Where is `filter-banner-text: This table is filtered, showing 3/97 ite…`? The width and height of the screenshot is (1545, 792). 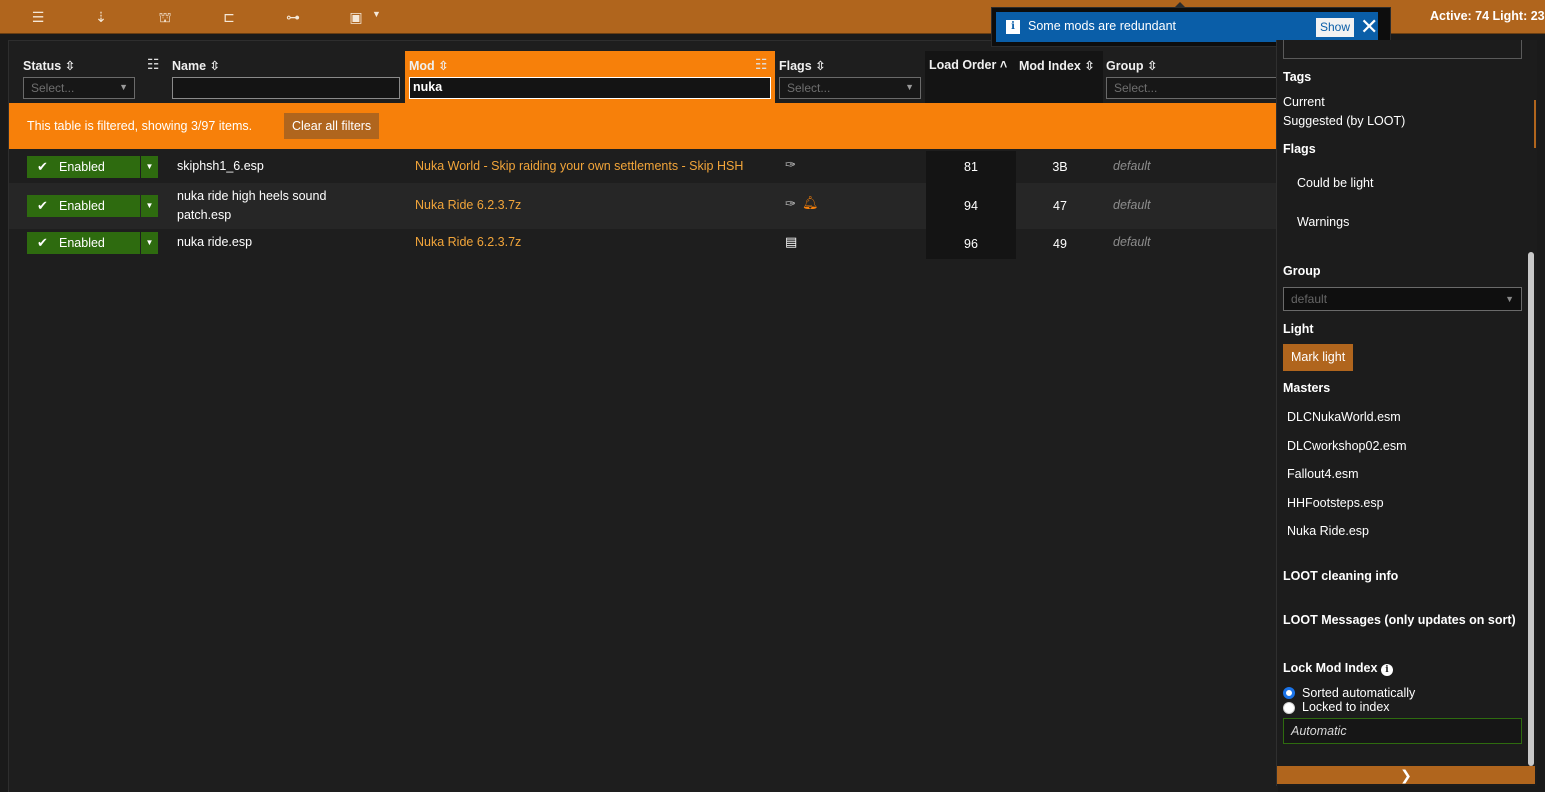
filter-banner-text: This table is filtered, showing 3/97 ite… is located at coordinates (140, 126).